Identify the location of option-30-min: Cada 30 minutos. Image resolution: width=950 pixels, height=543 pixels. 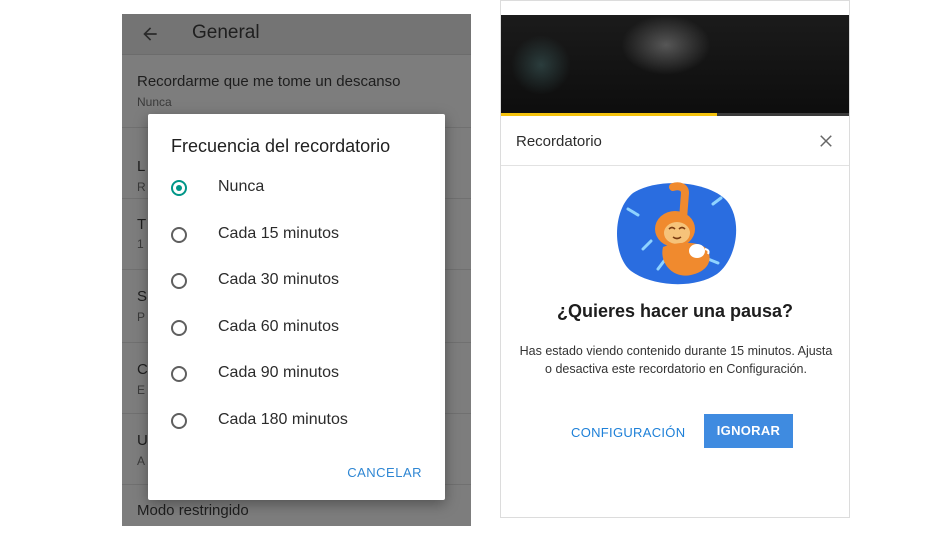
(301, 284).